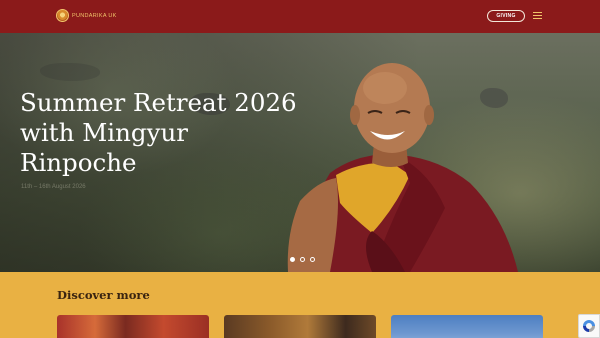  I want to click on discover-heading: Discover more, so click(103, 295).